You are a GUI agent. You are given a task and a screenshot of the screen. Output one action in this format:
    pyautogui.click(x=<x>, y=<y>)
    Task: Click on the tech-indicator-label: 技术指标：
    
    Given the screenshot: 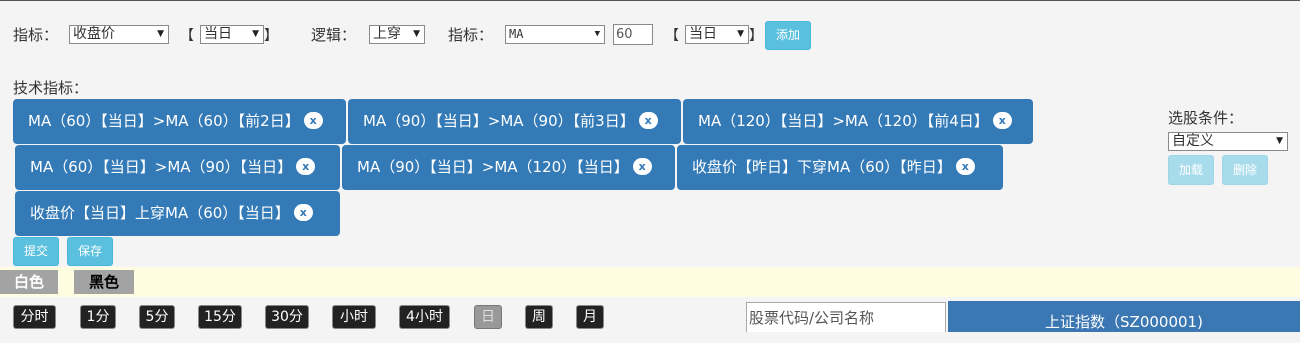 What is the action you would take?
    pyautogui.click(x=51, y=88)
    